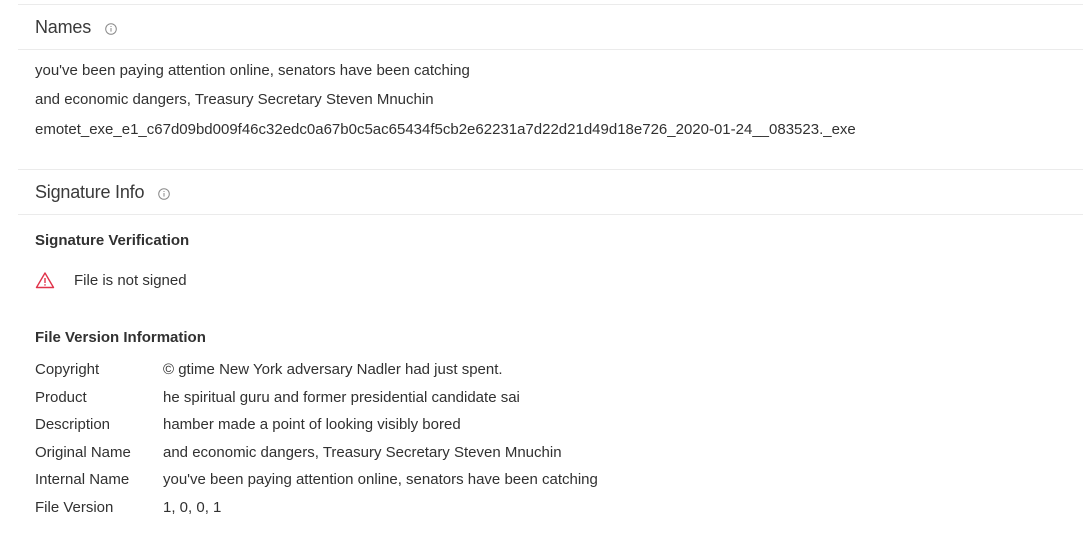  Describe the element at coordinates (74, 507) in the screenshot. I see `file-version-key: File Version` at that location.